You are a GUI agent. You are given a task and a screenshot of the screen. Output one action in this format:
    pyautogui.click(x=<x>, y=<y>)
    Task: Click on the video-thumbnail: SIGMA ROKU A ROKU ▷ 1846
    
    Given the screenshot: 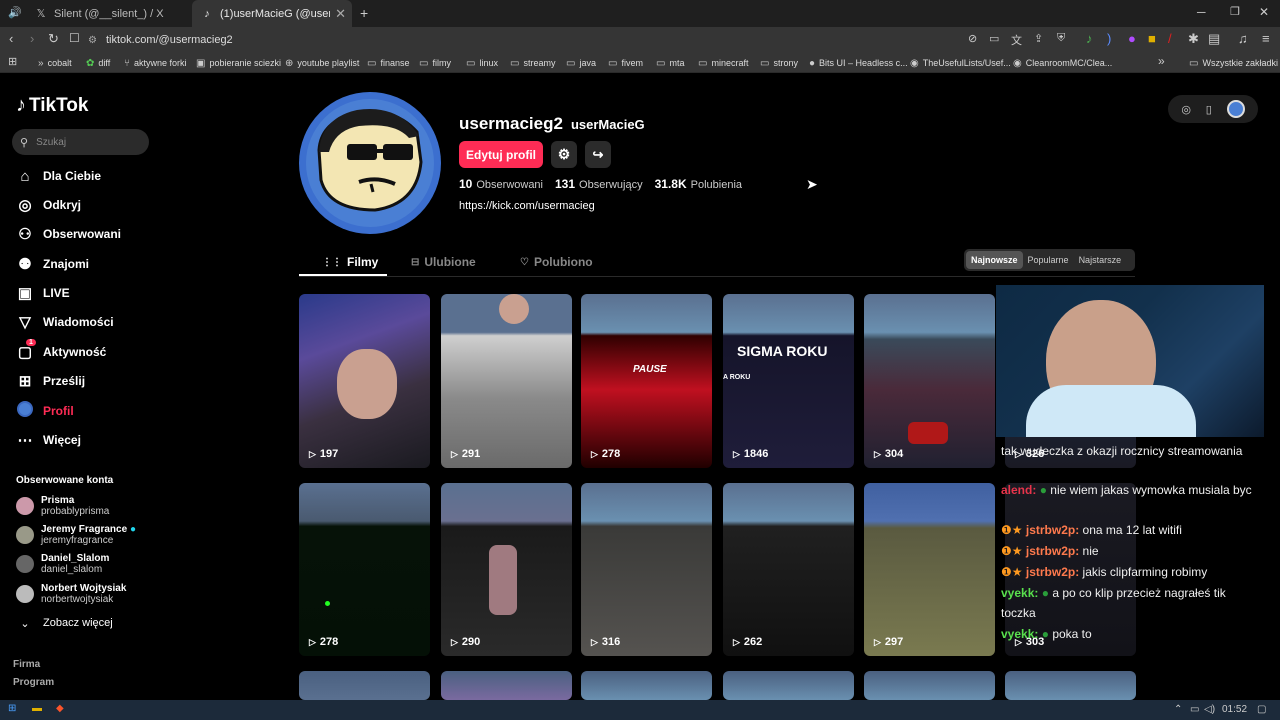 What is the action you would take?
    pyautogui.click(x=788, y=381)
    